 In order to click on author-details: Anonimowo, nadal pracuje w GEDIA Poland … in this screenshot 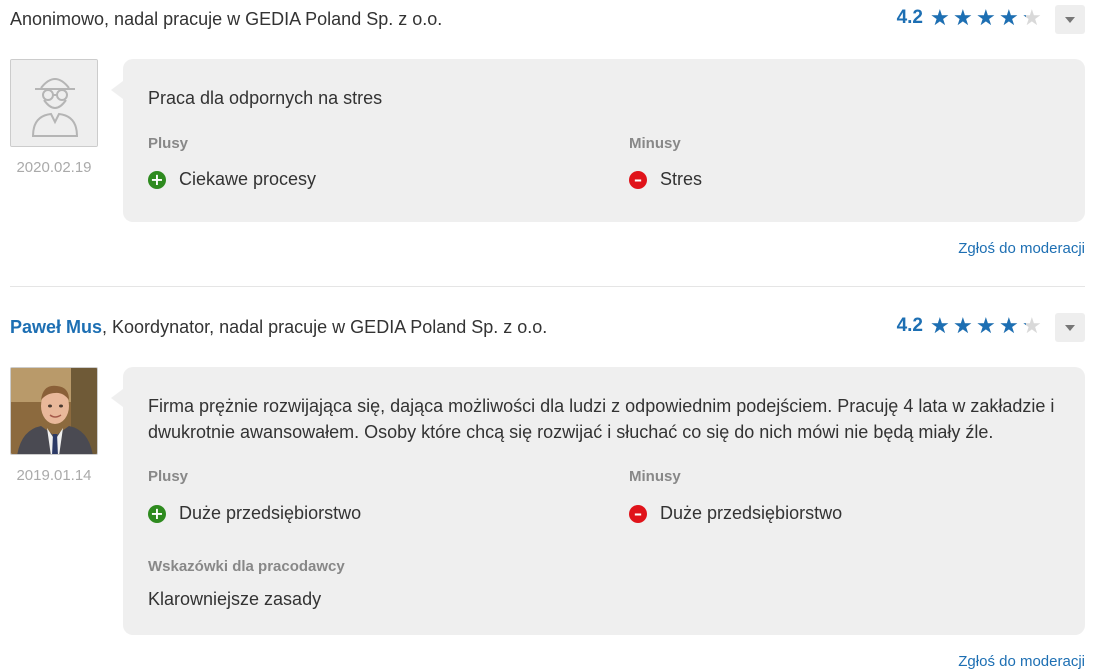, I will do `click(226, 19)`.